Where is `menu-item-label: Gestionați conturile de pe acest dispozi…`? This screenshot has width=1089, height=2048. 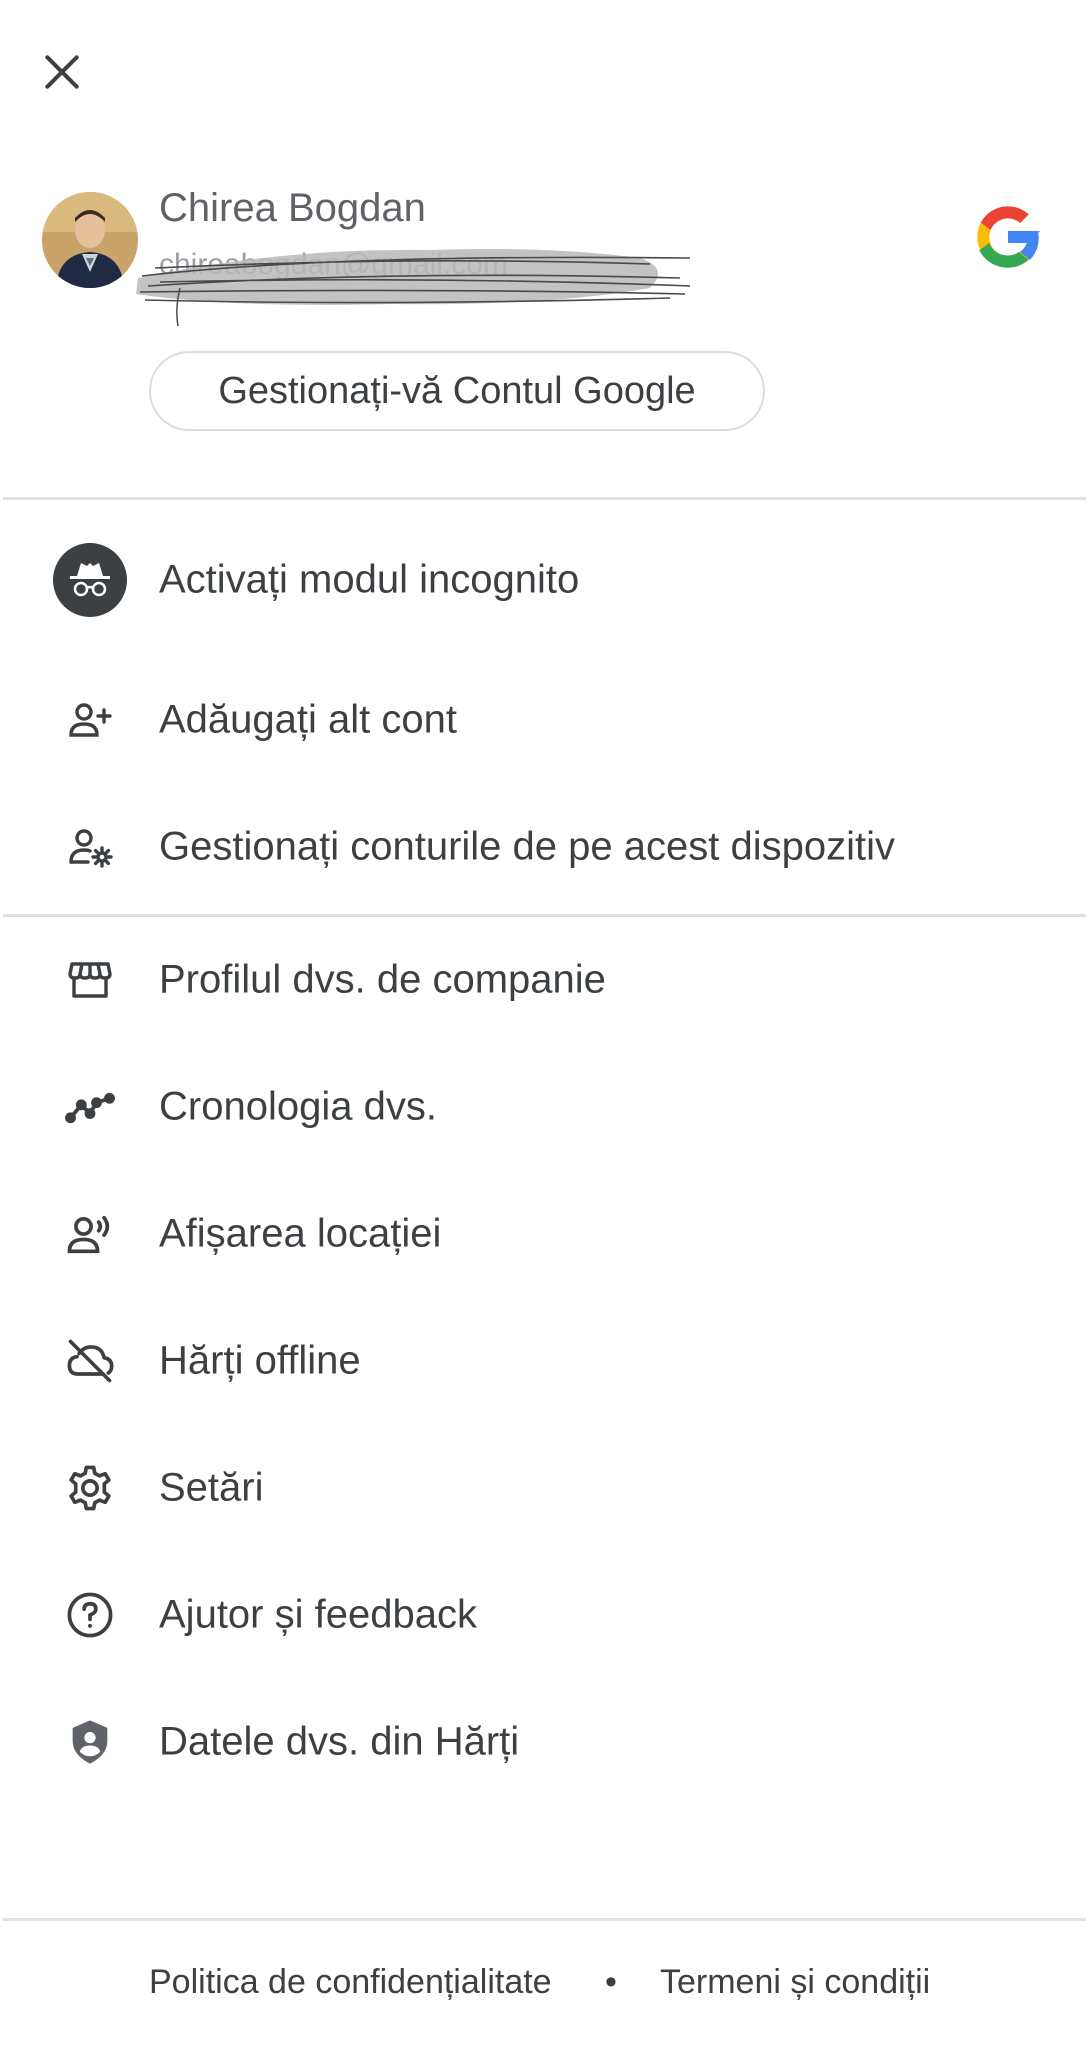 menu-item-label: Gestionați conturile de pe acest dispozi… is located at coordinates (527, 846).